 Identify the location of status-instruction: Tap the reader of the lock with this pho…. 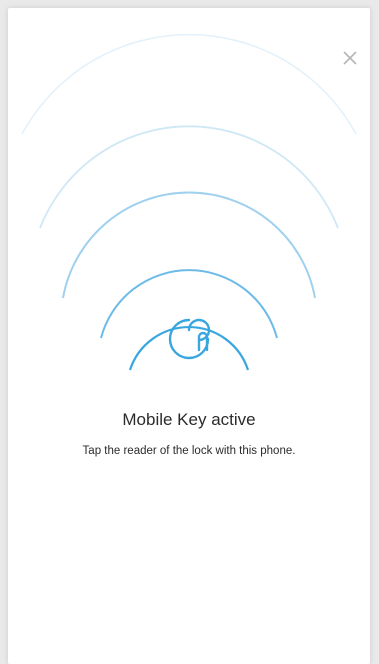
(189, 451).